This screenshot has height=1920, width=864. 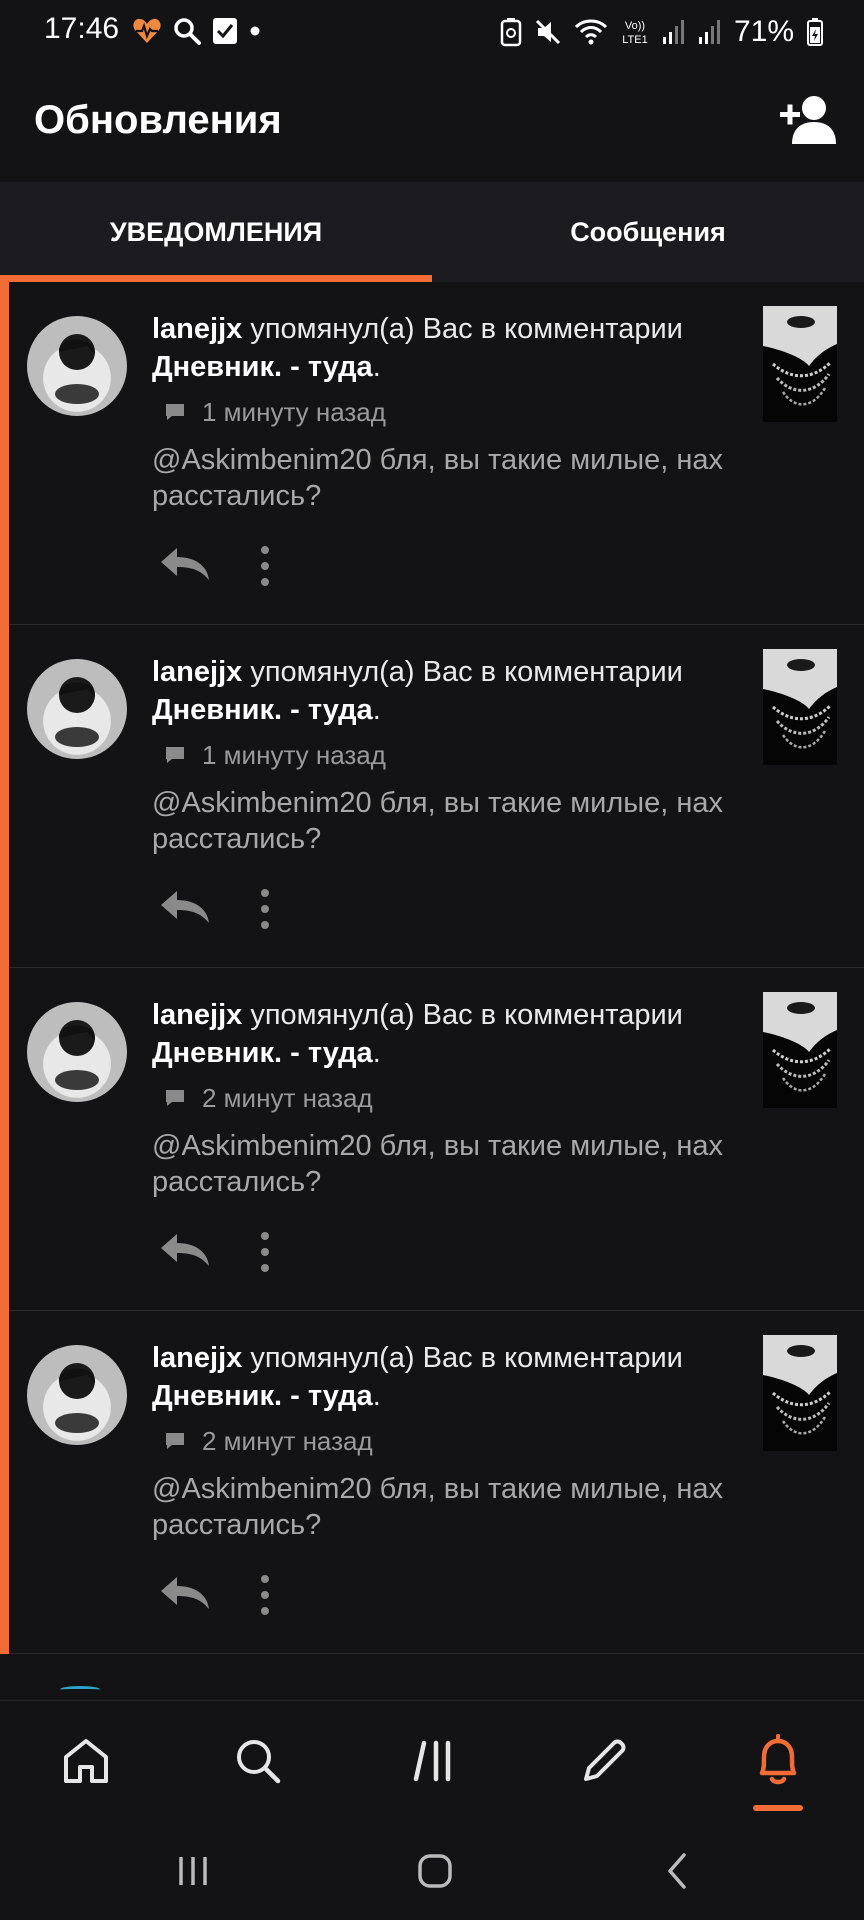 I want to click on nav-notifications, so click(x=778, y=1761).